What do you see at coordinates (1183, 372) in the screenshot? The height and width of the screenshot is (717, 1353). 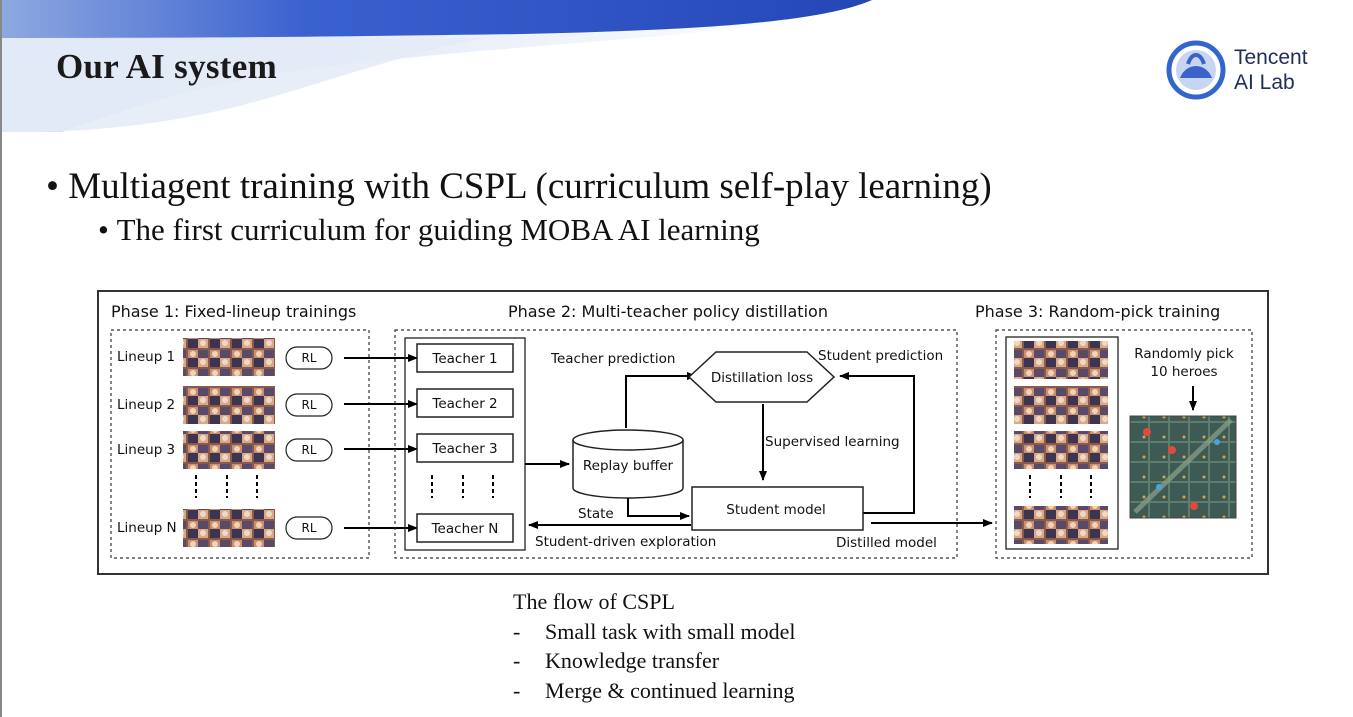 I see `randomly-pick-line2: 10 heroes` at bounding box center [1183, 372].